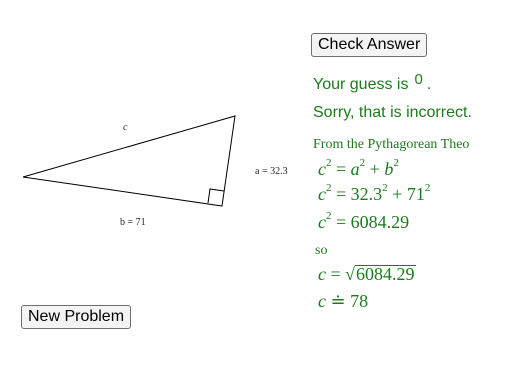  I want to click on eq2-t1-exp: 2, so click(385, 188).